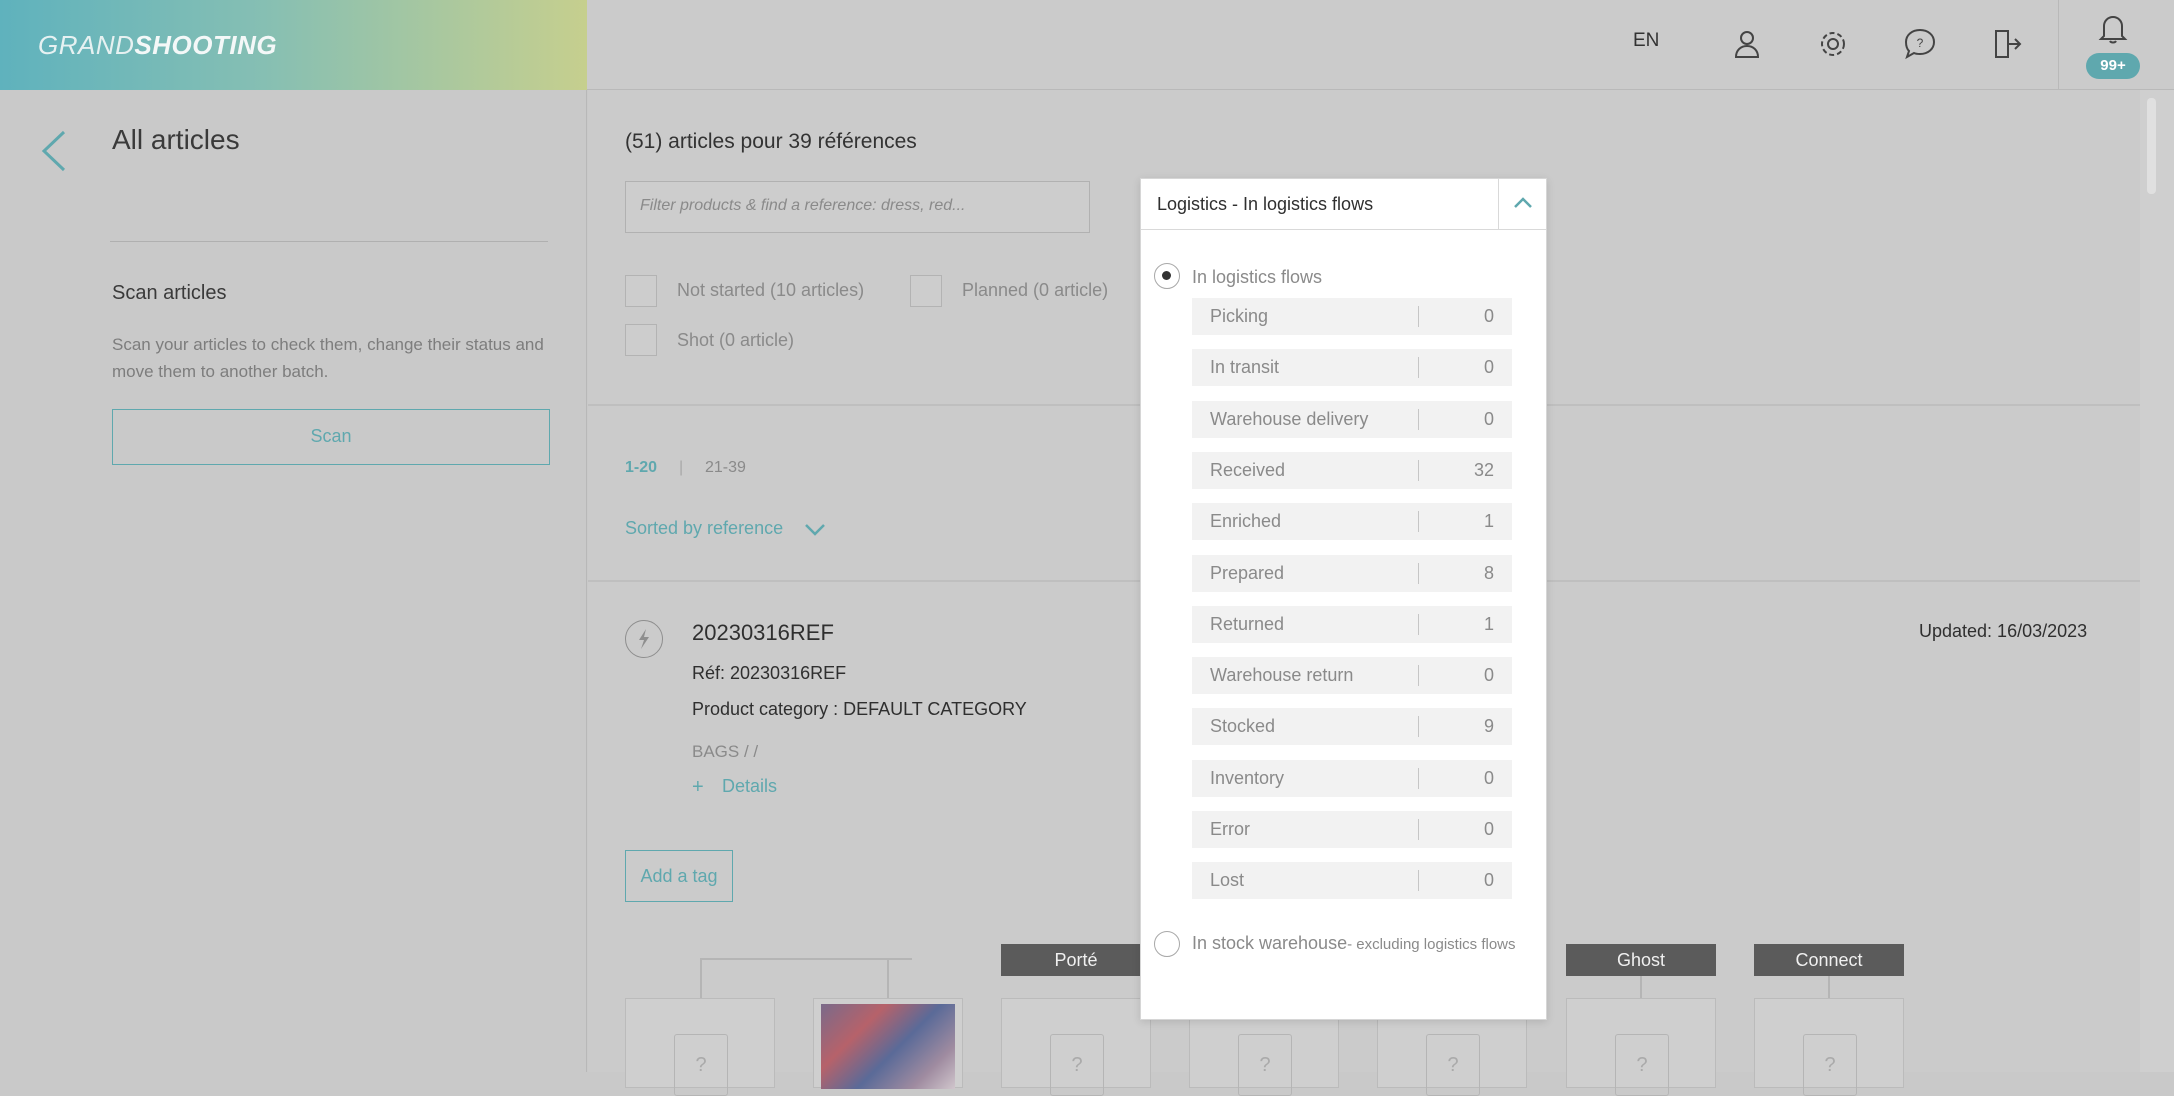 The image size is (2174, 1096). Describe the element at coordinates (1833, 44) in the screenshot. I see `gear-icon` at that location.